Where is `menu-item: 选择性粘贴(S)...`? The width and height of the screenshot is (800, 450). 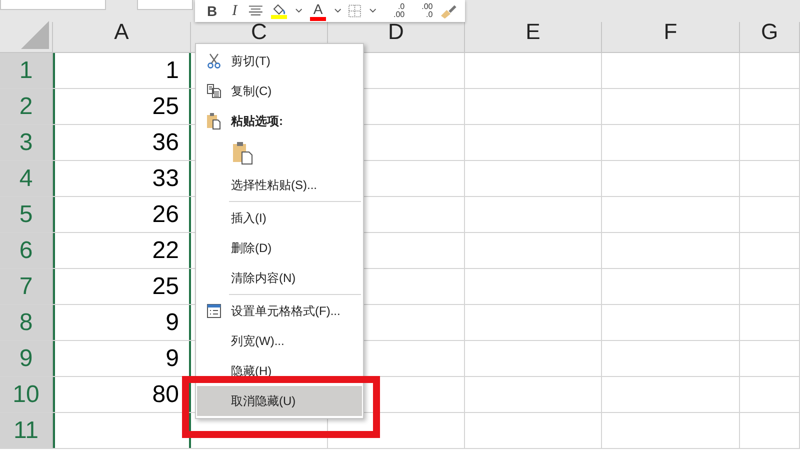
menu-item: 选择性粘贴(S)... is located at coordinates (279, 185).